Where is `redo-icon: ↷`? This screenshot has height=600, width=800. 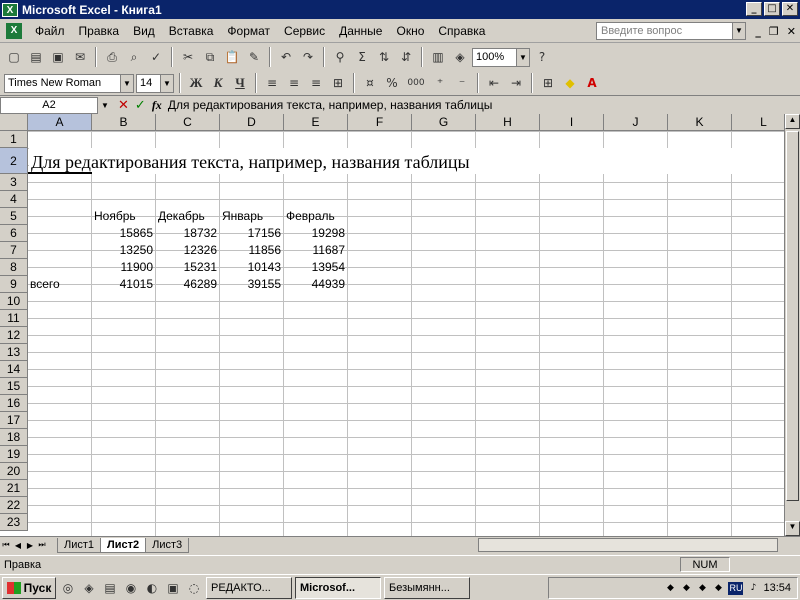 redo-icon: ↷ is located at coordinates (308, 57).